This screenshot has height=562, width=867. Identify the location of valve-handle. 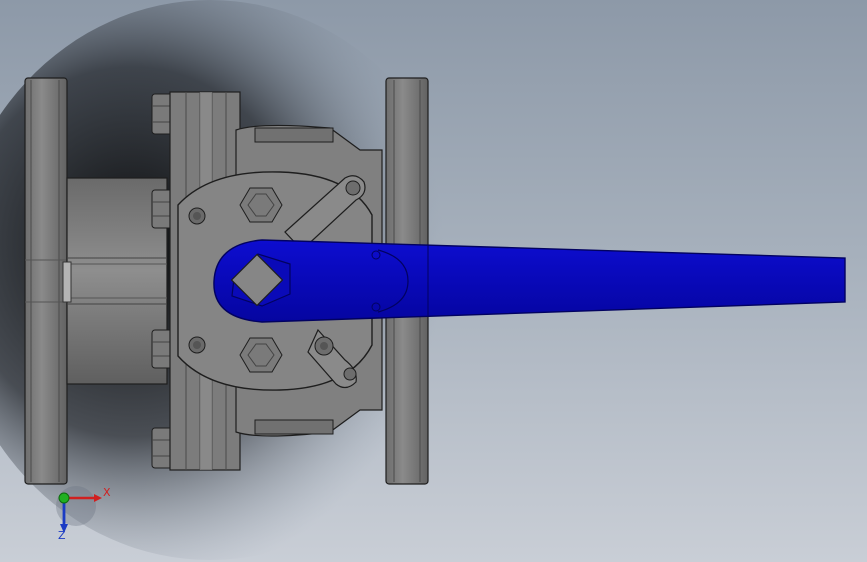
(529, 281).